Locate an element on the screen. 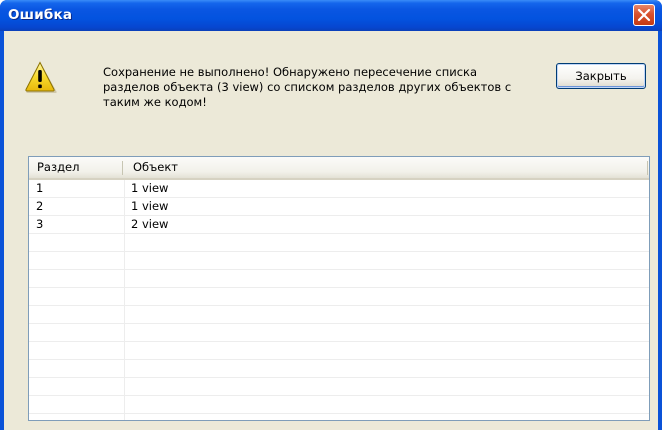 The width and height of the screenshot is (662, 430). table-row: 1 1 view is located at coordinates (339, 189).